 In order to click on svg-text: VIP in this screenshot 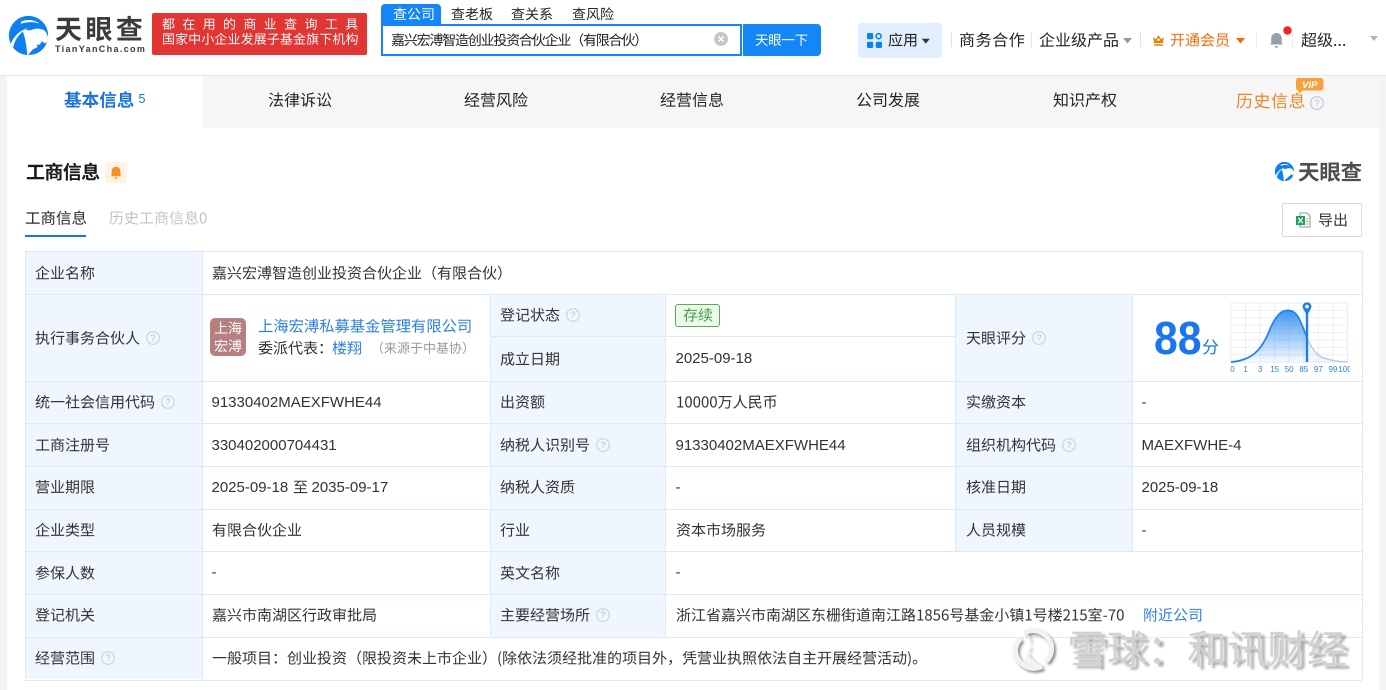, I will do `click(1310, 85)`.